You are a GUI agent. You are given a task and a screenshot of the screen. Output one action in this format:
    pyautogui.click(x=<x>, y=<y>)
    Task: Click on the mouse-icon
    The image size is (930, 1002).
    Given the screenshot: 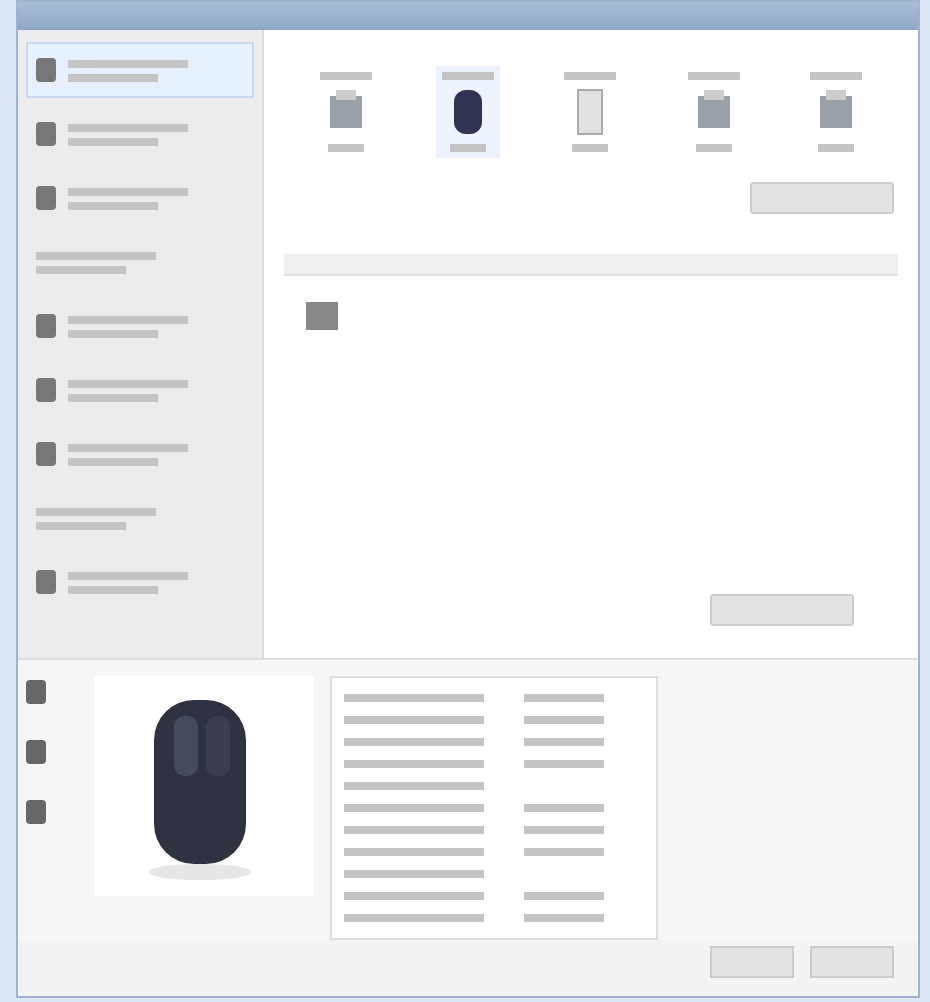 What is the action you would take?
    pyautogui.click(x=468, y=112)
    